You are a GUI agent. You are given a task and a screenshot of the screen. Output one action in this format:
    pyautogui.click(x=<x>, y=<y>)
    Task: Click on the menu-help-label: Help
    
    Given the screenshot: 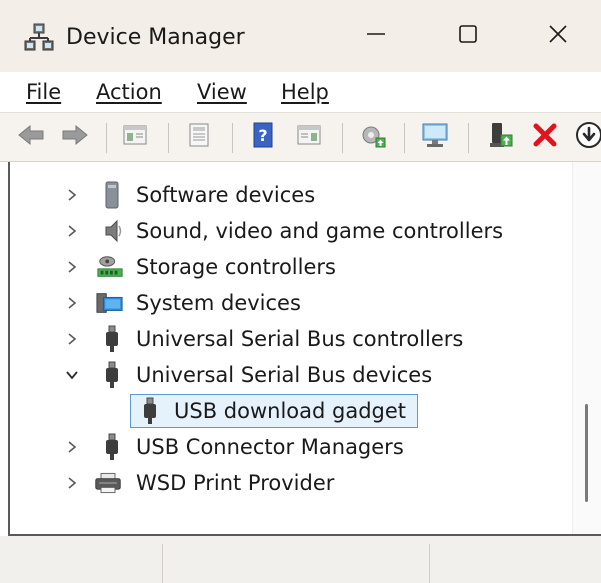 What is the action you would take?
    pyautogui.click(x=305, y=92)
    